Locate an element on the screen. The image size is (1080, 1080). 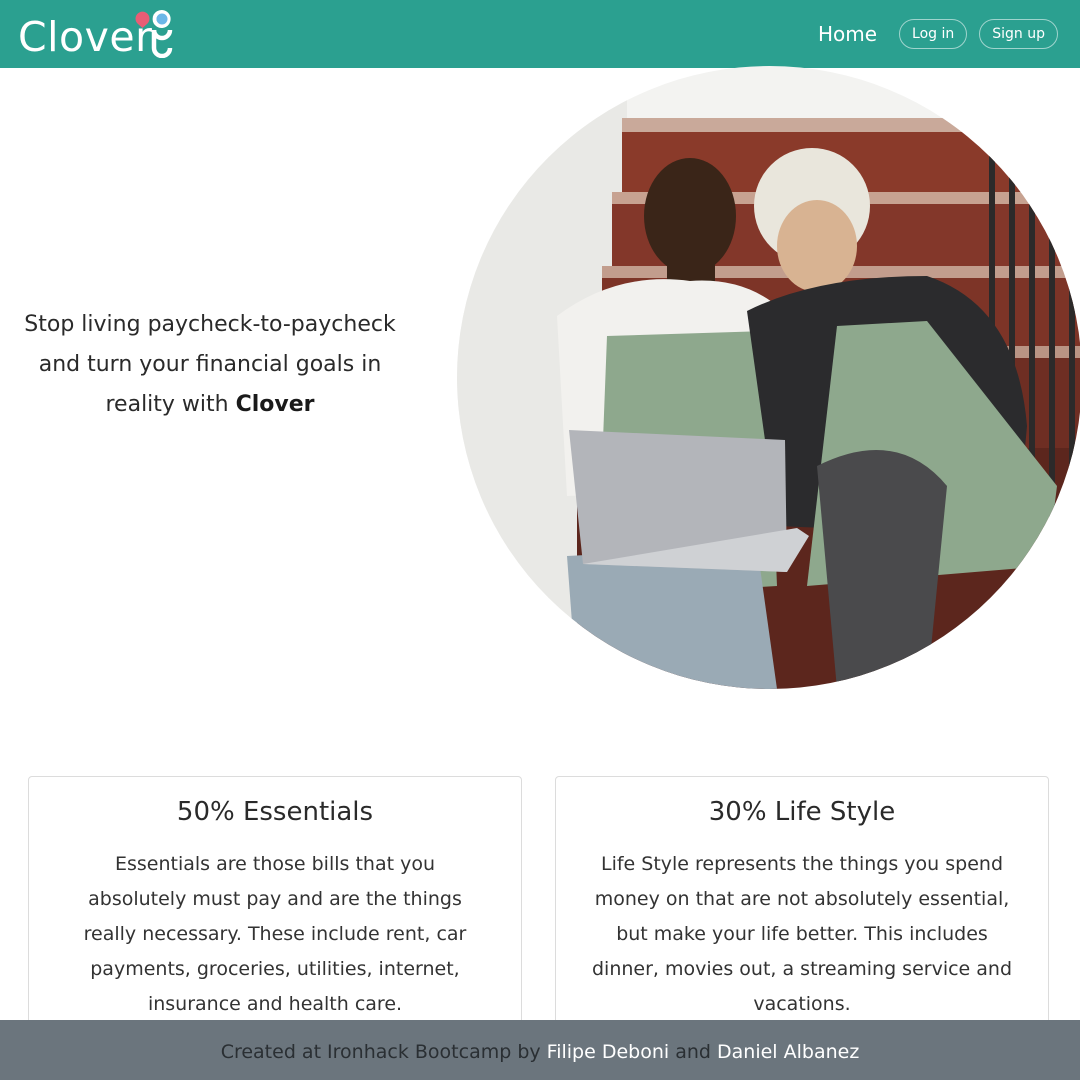
hero-tagline-brand: Clover is located at coordinates (275, 404).